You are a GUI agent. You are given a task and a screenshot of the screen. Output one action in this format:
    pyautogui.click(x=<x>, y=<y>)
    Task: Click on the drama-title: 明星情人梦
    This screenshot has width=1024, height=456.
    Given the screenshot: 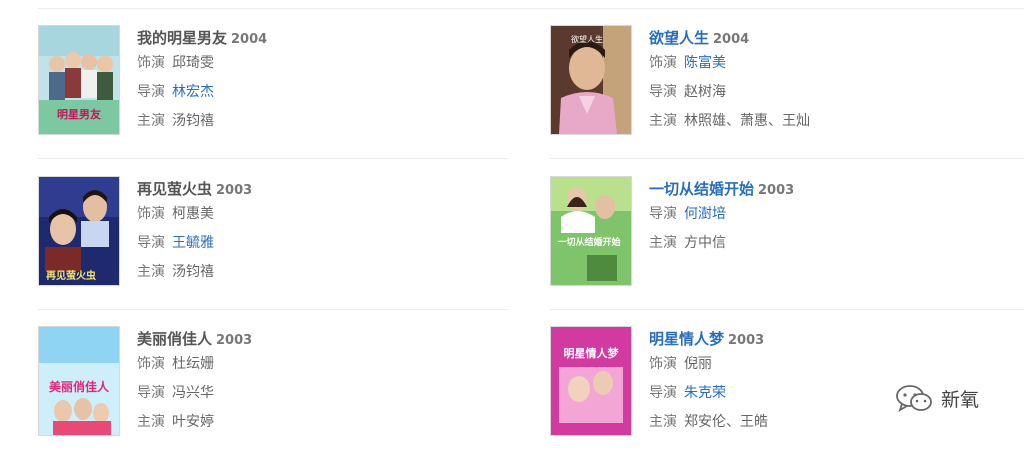 What is the action you would take?
    pyautogui.click(x=686, y=339)
    